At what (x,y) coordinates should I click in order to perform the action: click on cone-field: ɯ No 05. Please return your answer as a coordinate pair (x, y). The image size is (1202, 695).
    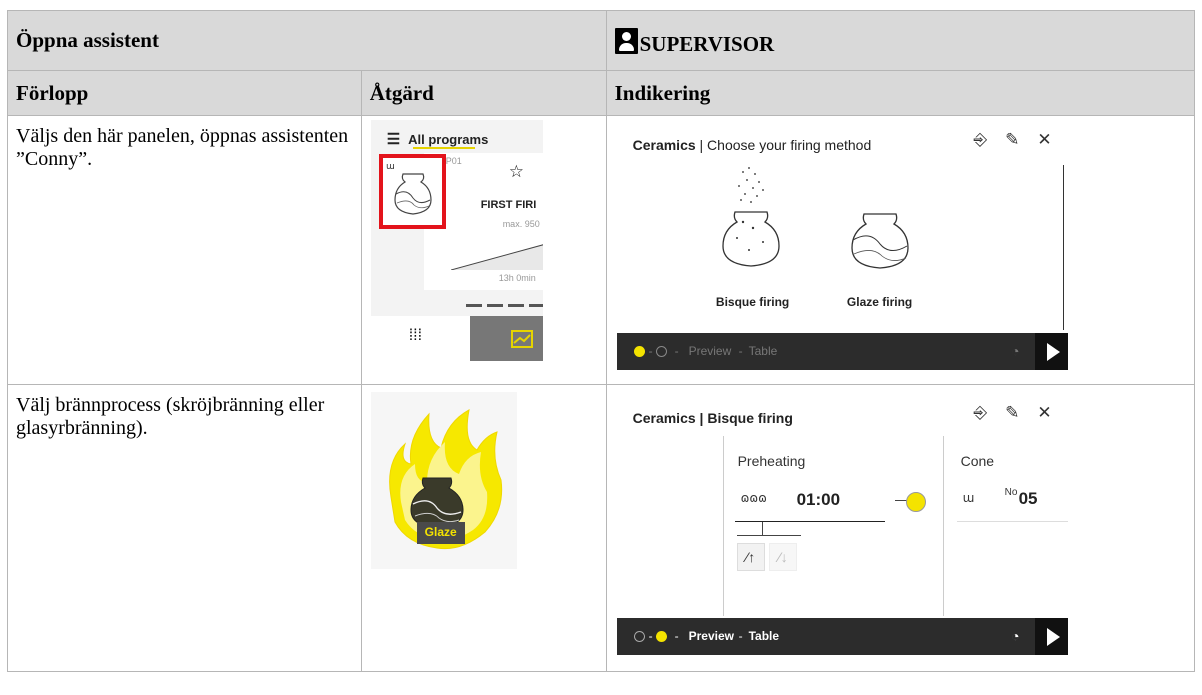
    Looking at the image, I should click on (1012, 501).